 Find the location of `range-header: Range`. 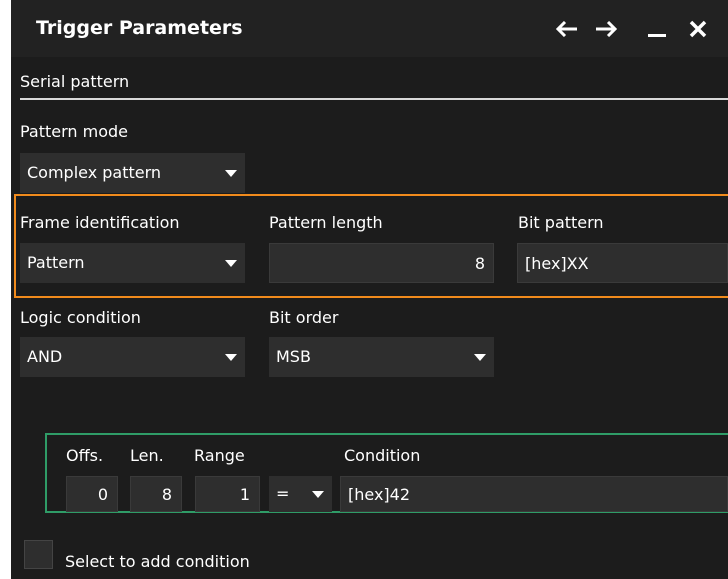

range-header: Range is located at coordinates (219, 455).